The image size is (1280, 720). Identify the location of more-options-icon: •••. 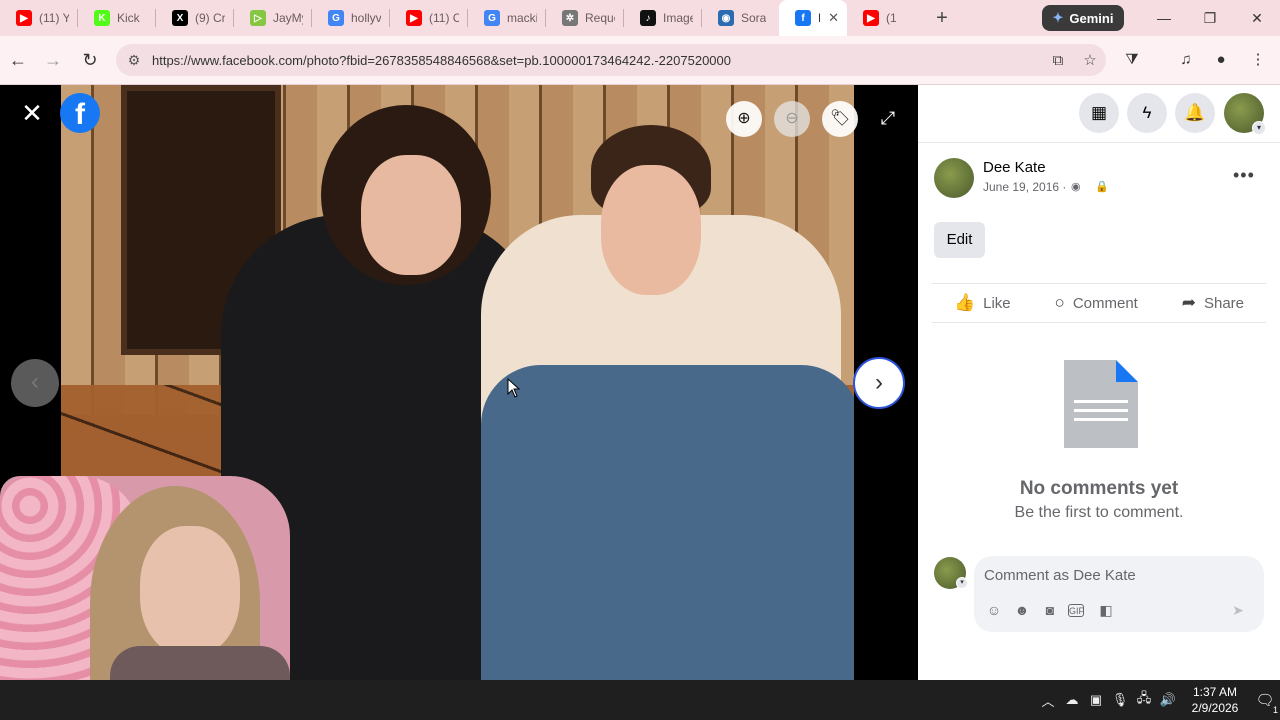
(1244, 175).